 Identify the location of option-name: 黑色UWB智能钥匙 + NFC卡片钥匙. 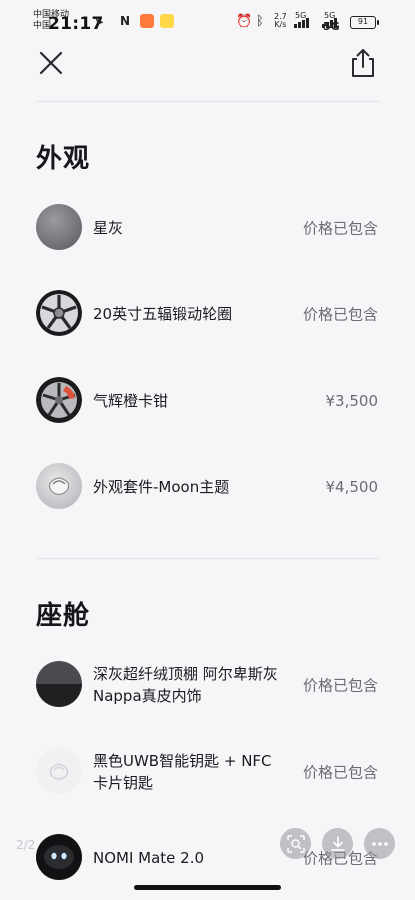
(182, 772).